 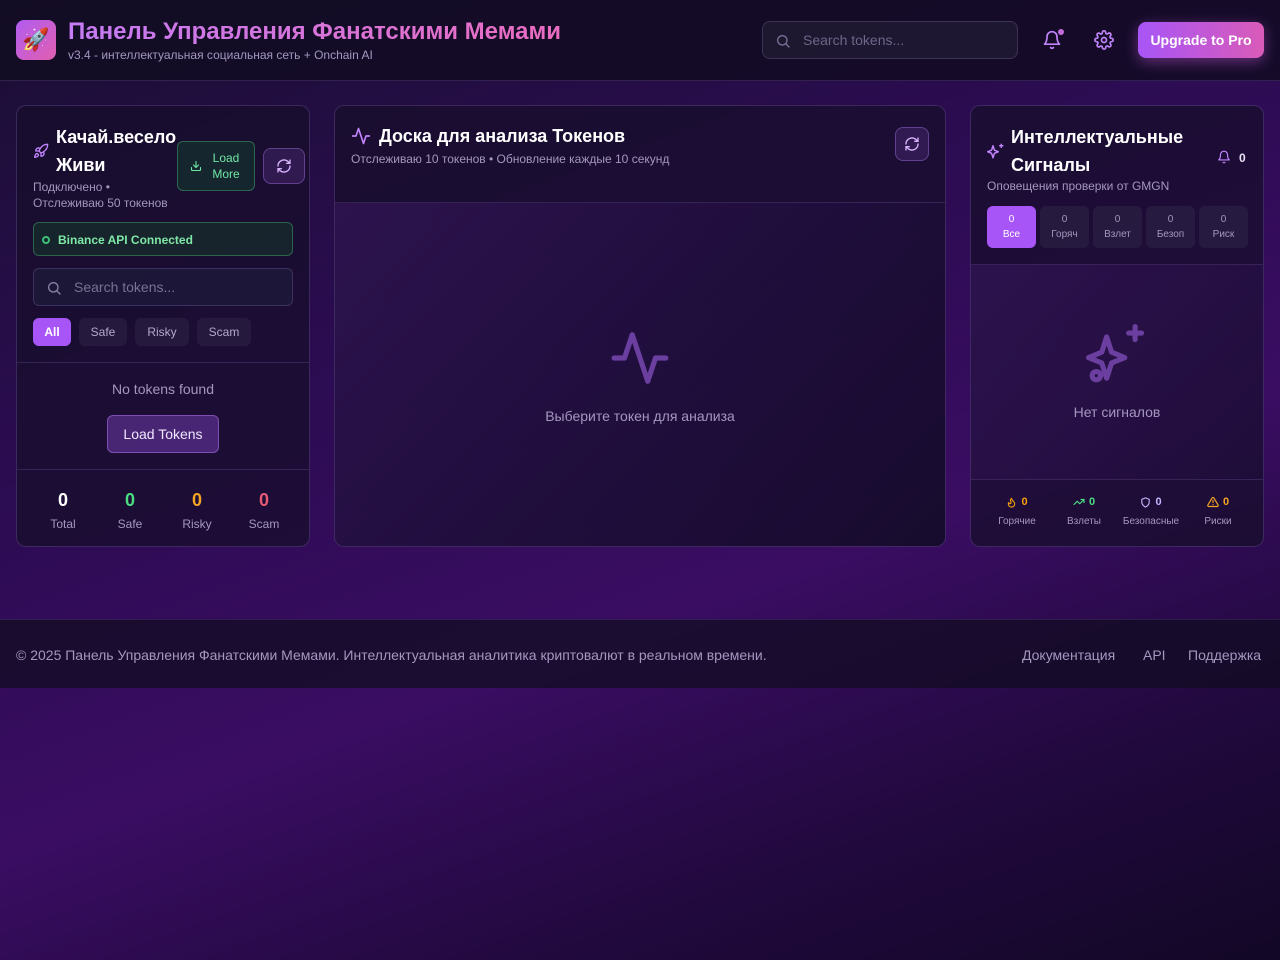 What do you see at coordinates (1117, 412) in the screenshot?
I see `empty-state-text: Нет сигналов` at bounding box center [1117, 412].